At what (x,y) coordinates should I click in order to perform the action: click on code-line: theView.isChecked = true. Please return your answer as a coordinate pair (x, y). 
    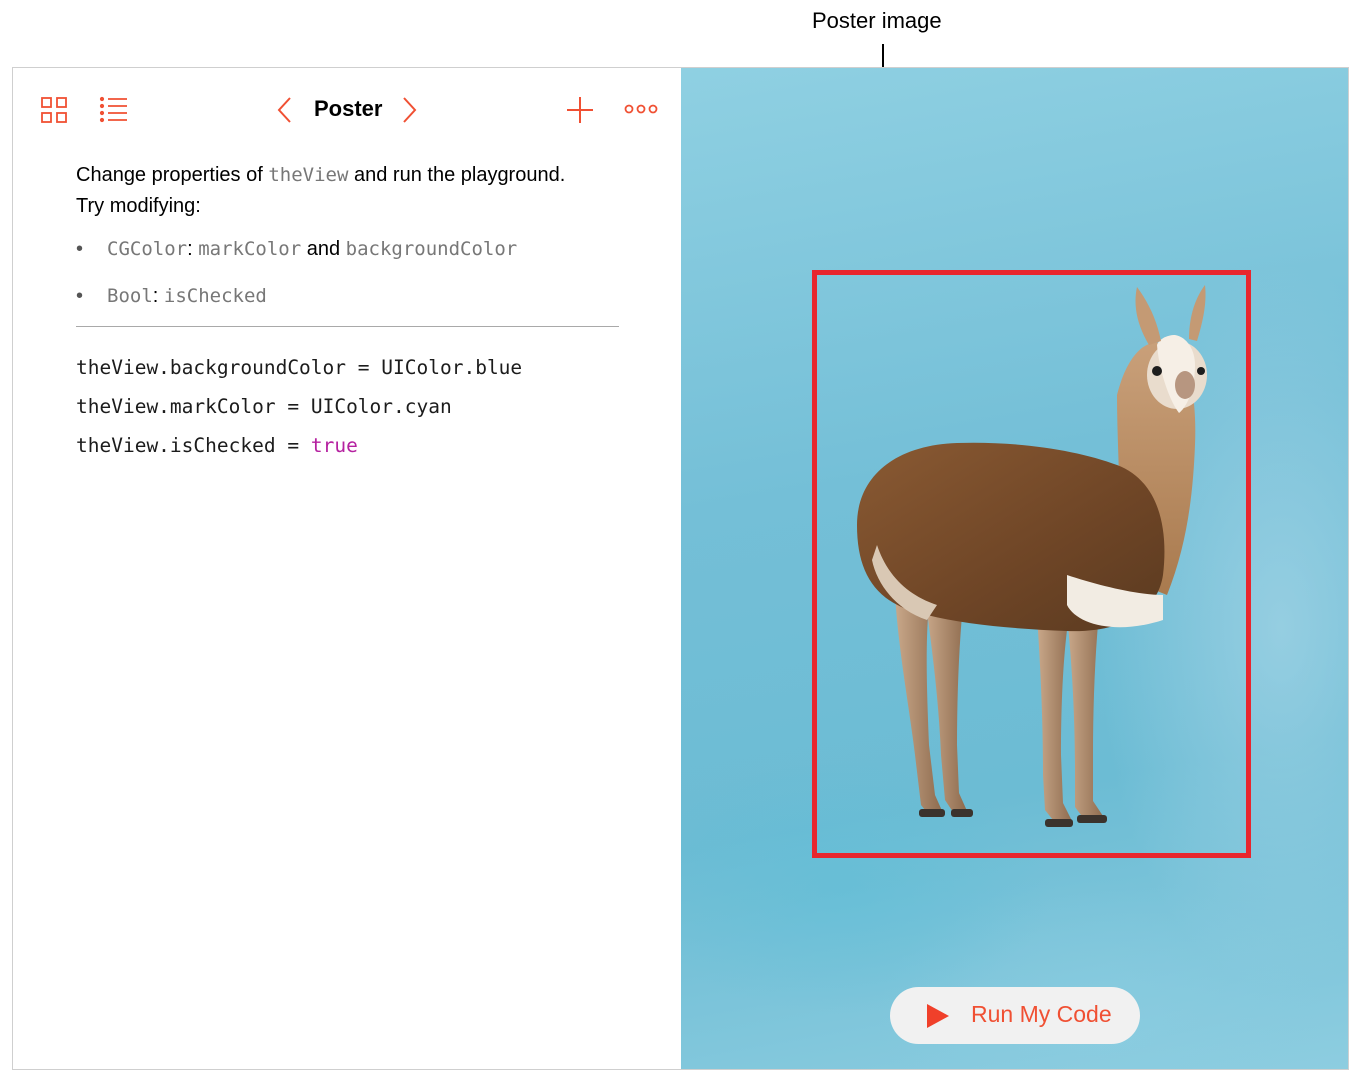
    Looking at the image, I should click on (217, 445).